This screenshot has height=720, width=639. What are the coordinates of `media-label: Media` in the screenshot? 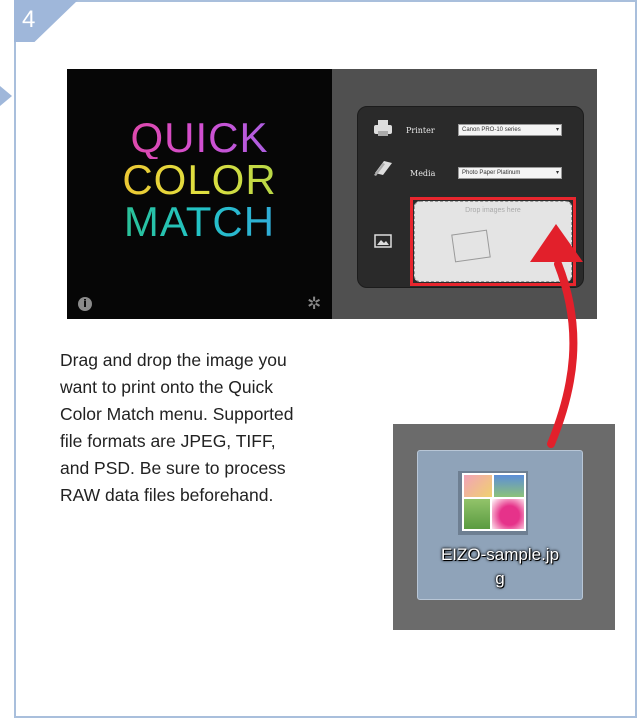 It's located at (423, 173).